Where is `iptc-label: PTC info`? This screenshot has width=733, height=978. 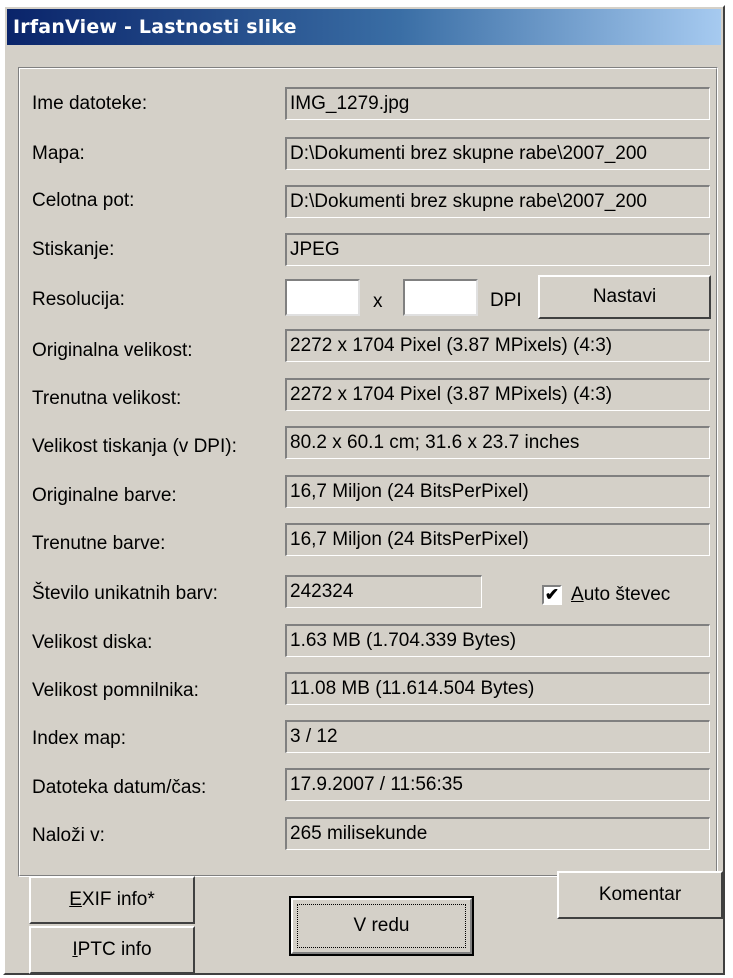
iptc-label: PTC info is located at coordinates (114, 949).